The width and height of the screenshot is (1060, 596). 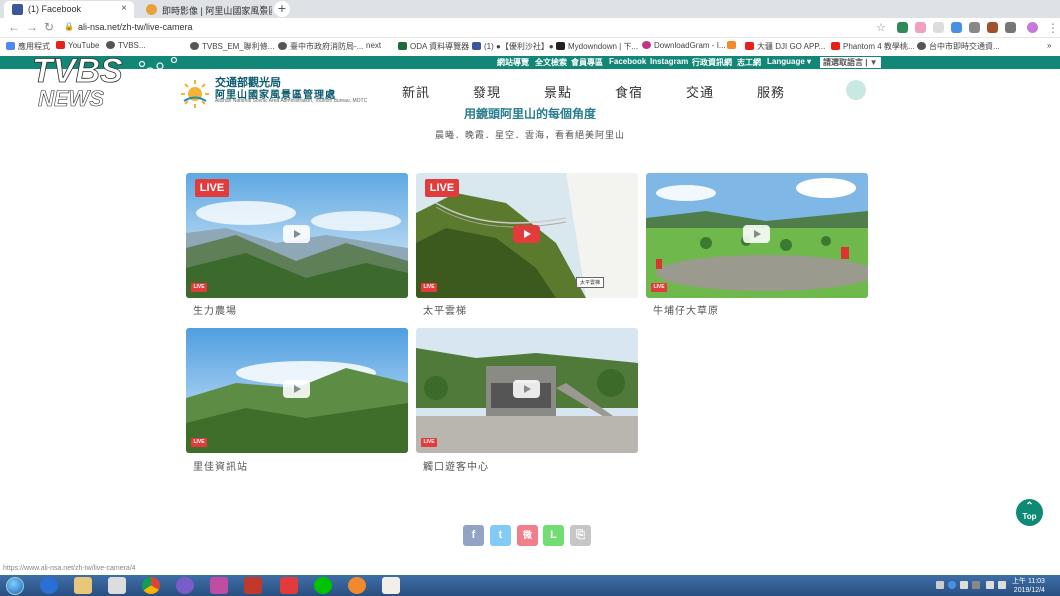 I want to click on twitter-share-icon: t, so click(x=500, y=535).